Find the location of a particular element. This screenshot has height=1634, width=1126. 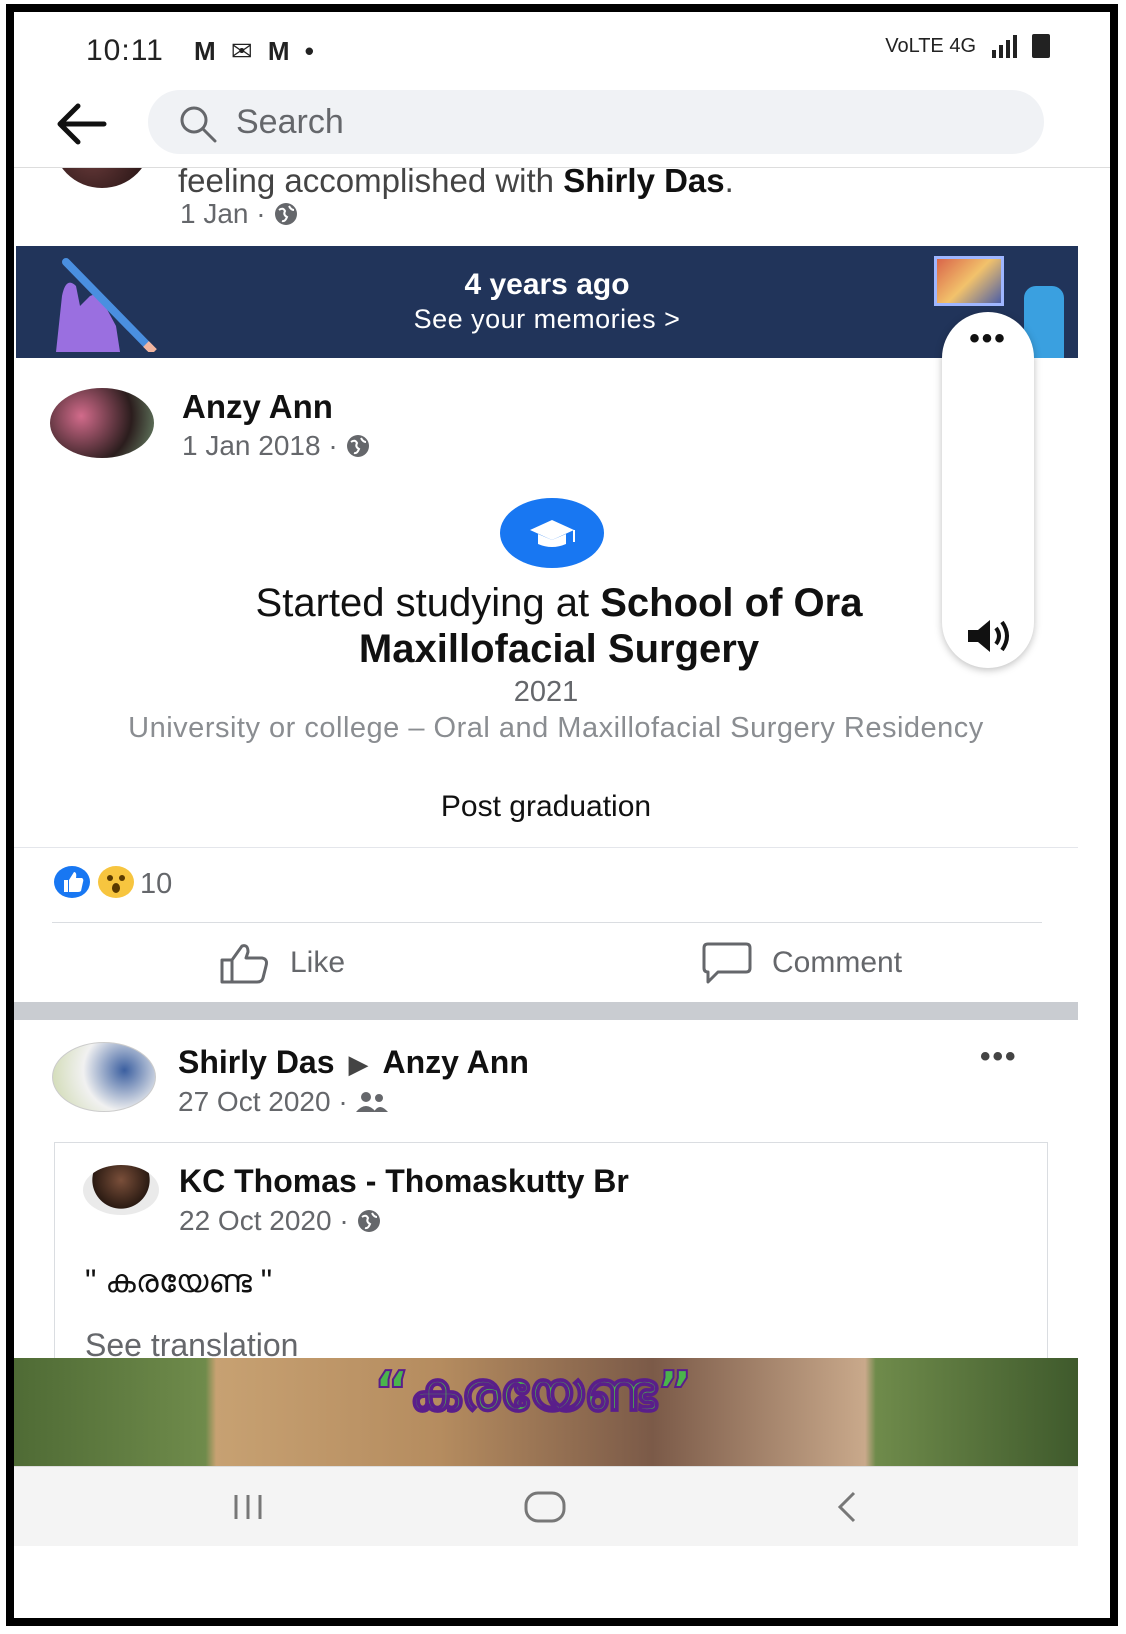

post-image: “കരയേണ്ട” is located at coordinates (546, 1412).